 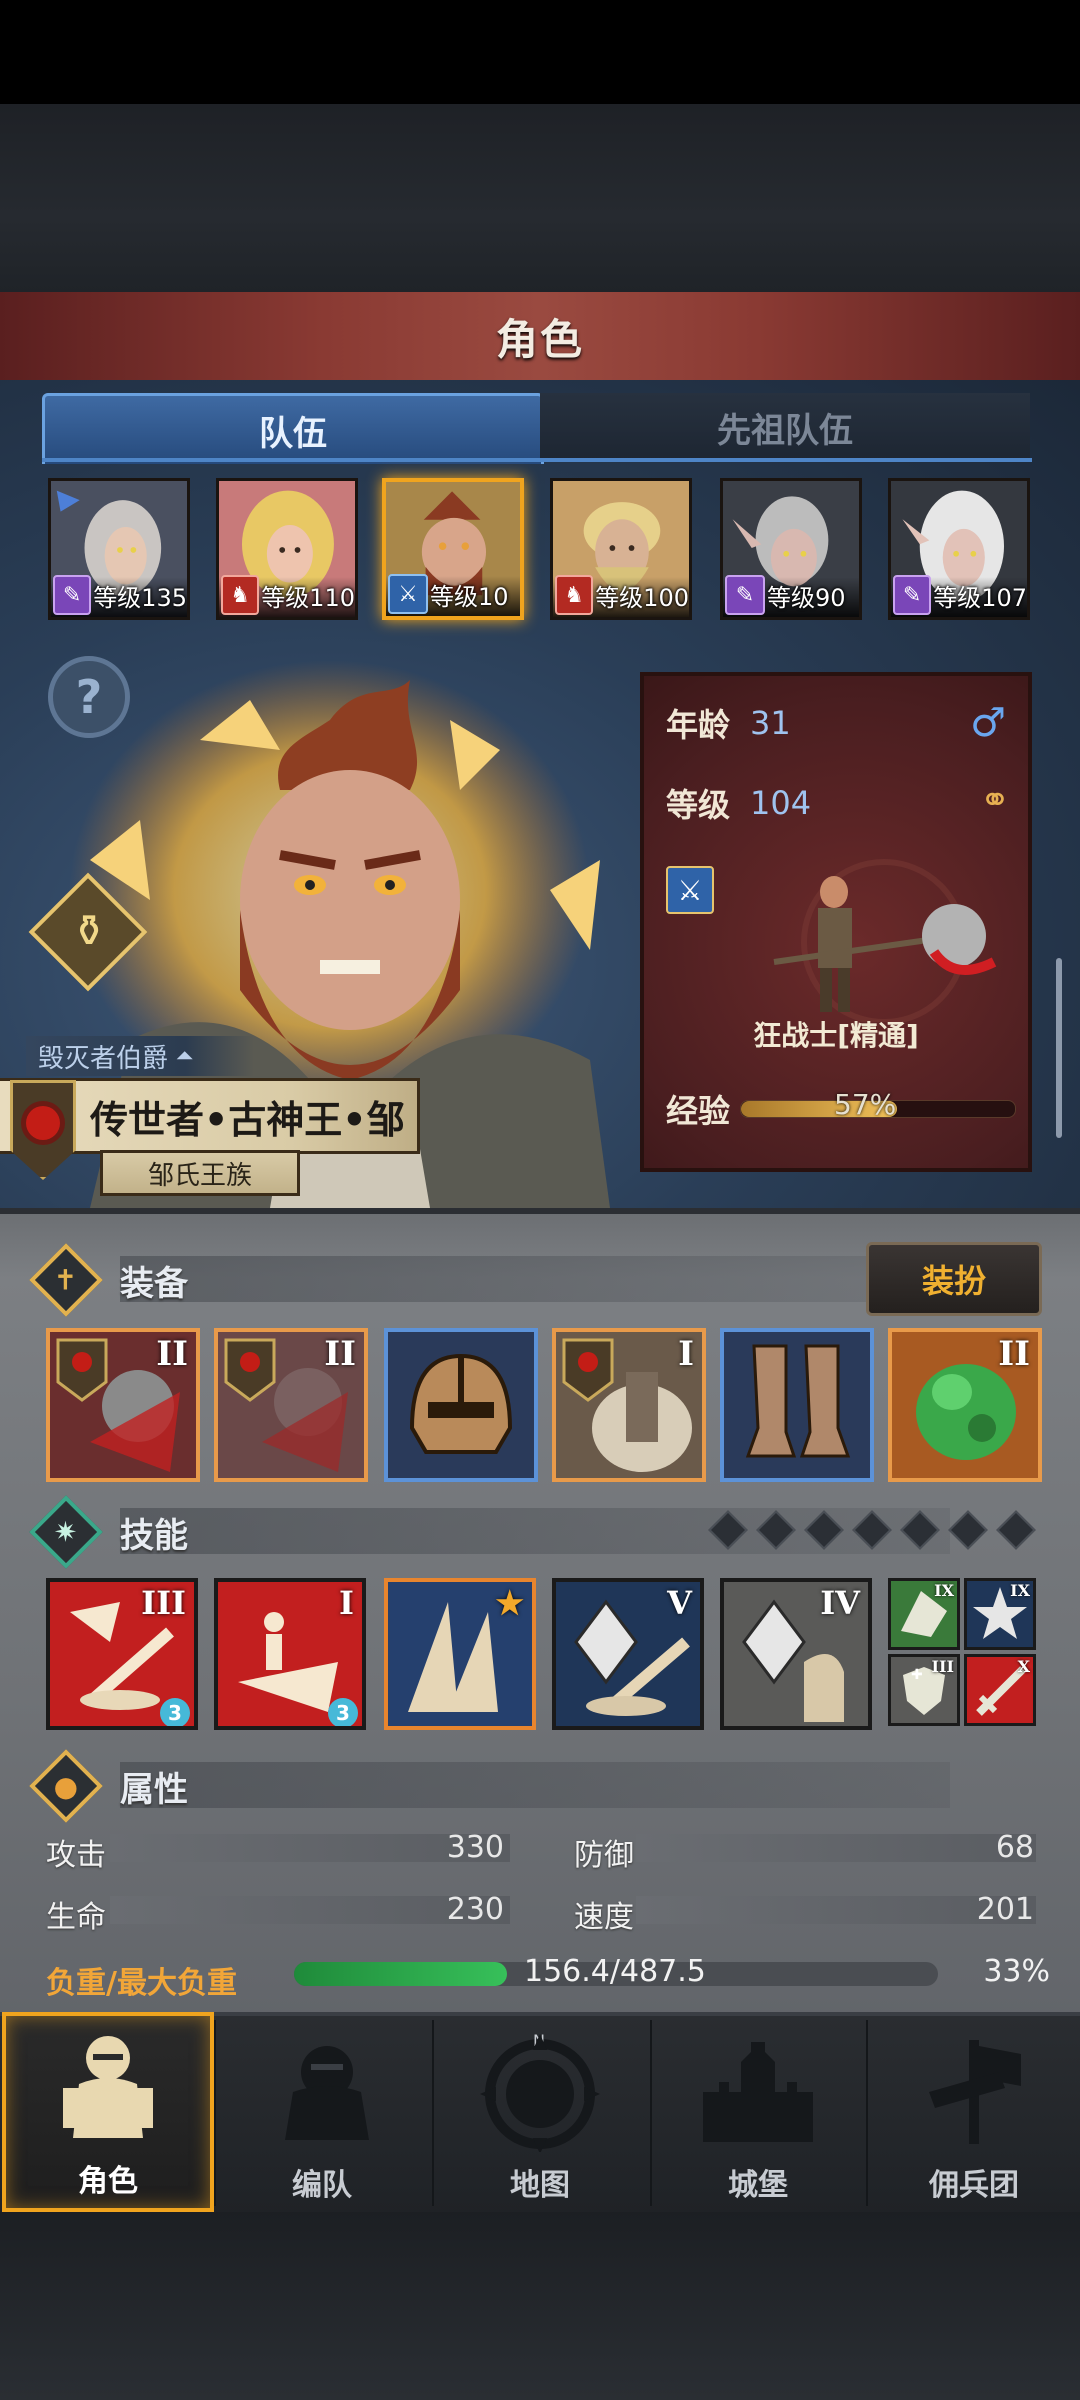 What do you see at coordinates (959, 549) in the screenshot?
I see `party-member-6: ✎ 等级107` at bounding box center [959, 549].